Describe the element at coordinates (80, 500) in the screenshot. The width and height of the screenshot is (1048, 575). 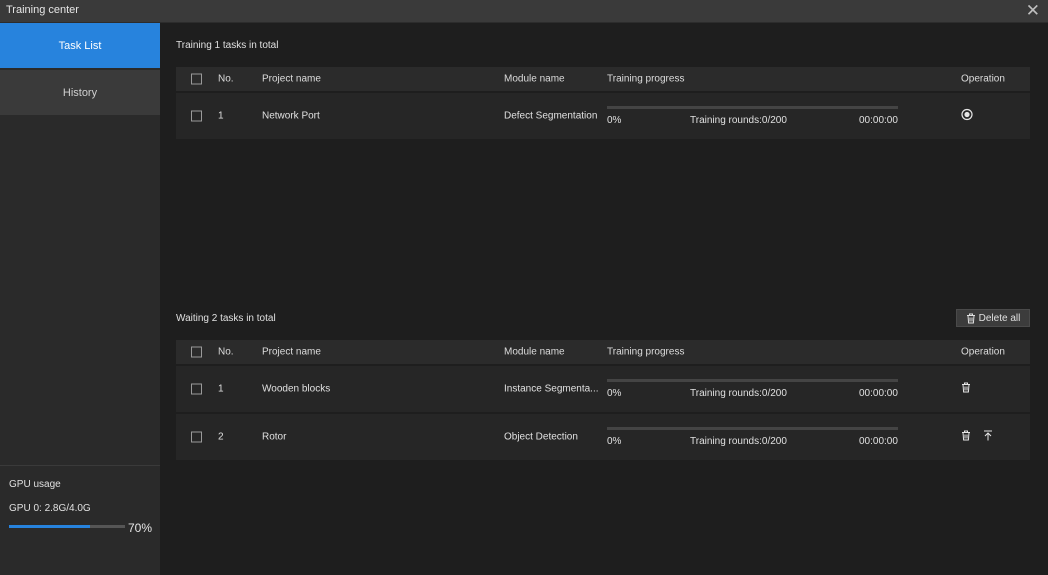
I see `gpu-usage-panel: GPU usage GPU 0: 2.8G/4.0G 70%` at that location.